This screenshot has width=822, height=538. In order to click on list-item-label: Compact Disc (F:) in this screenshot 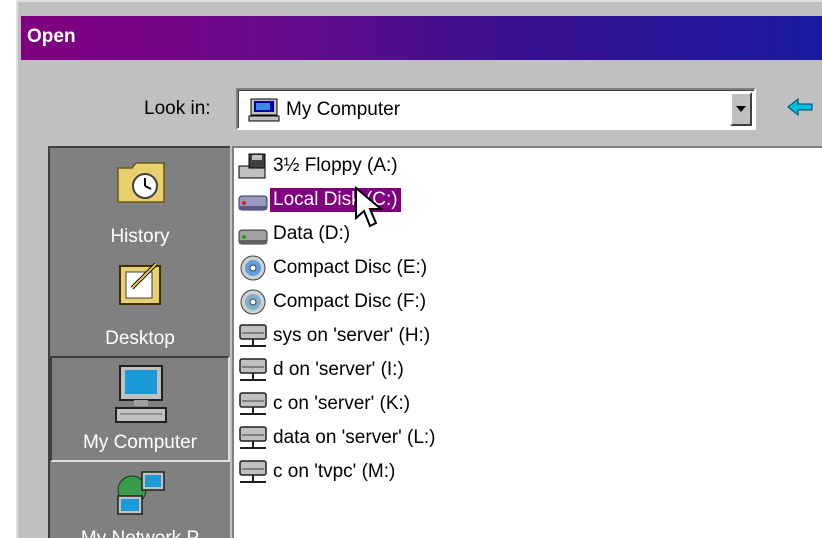, I will do `click(350, 301)`.